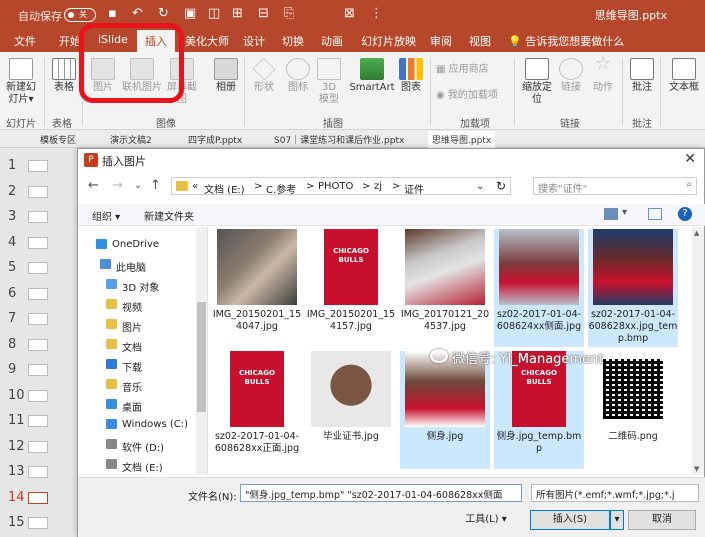 The width and height of the screenshot is (705, 537). What do you see at coordinates (70, 41) in the screenshot?
I see `tab-home: 开始` at bounding box center [70, 41].